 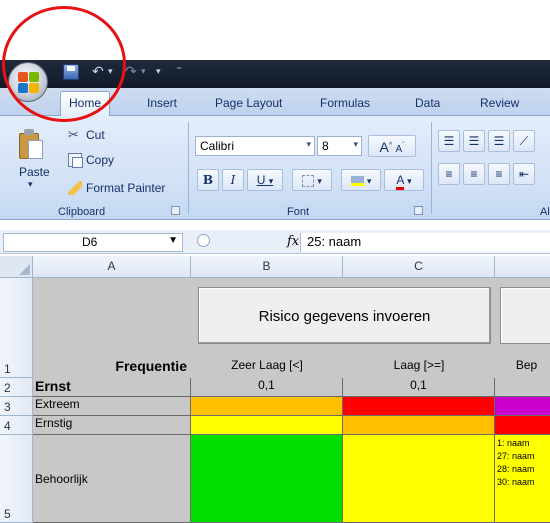 What do you see at coordinates (158, 71) in the screenshot?
I see `customize-toolbar-icon: ▾` at bounding box center [158, 71].